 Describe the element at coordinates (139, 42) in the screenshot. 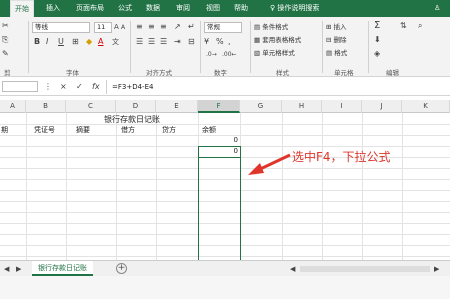

I see `align-left-icon: ☰` at that location.